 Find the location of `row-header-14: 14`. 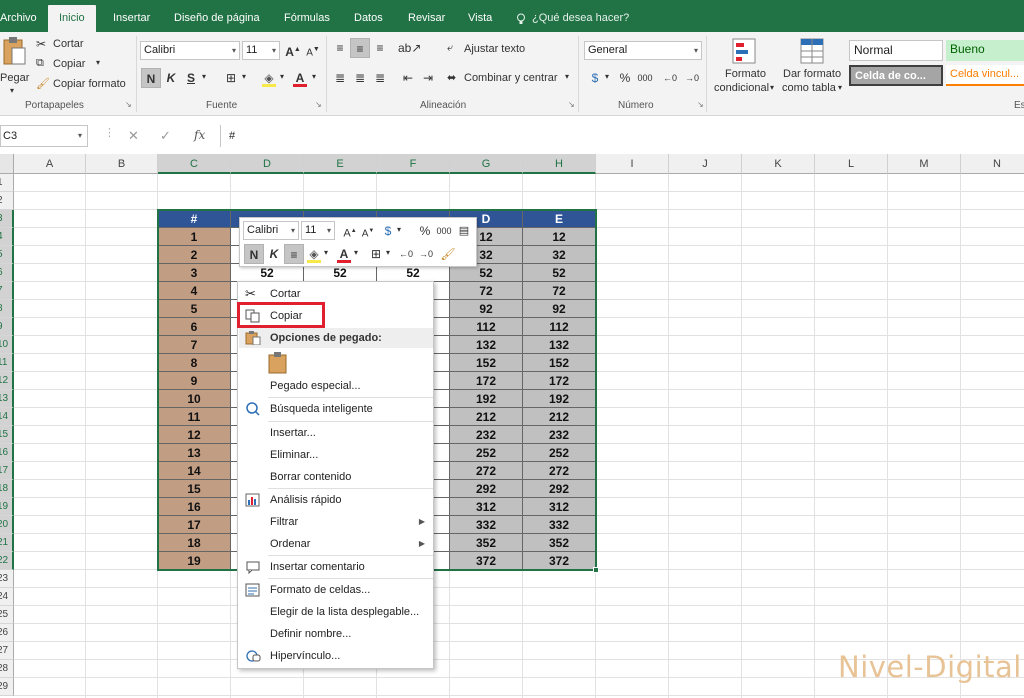

row-header-14: 14 is located at coordinates (7, 417).